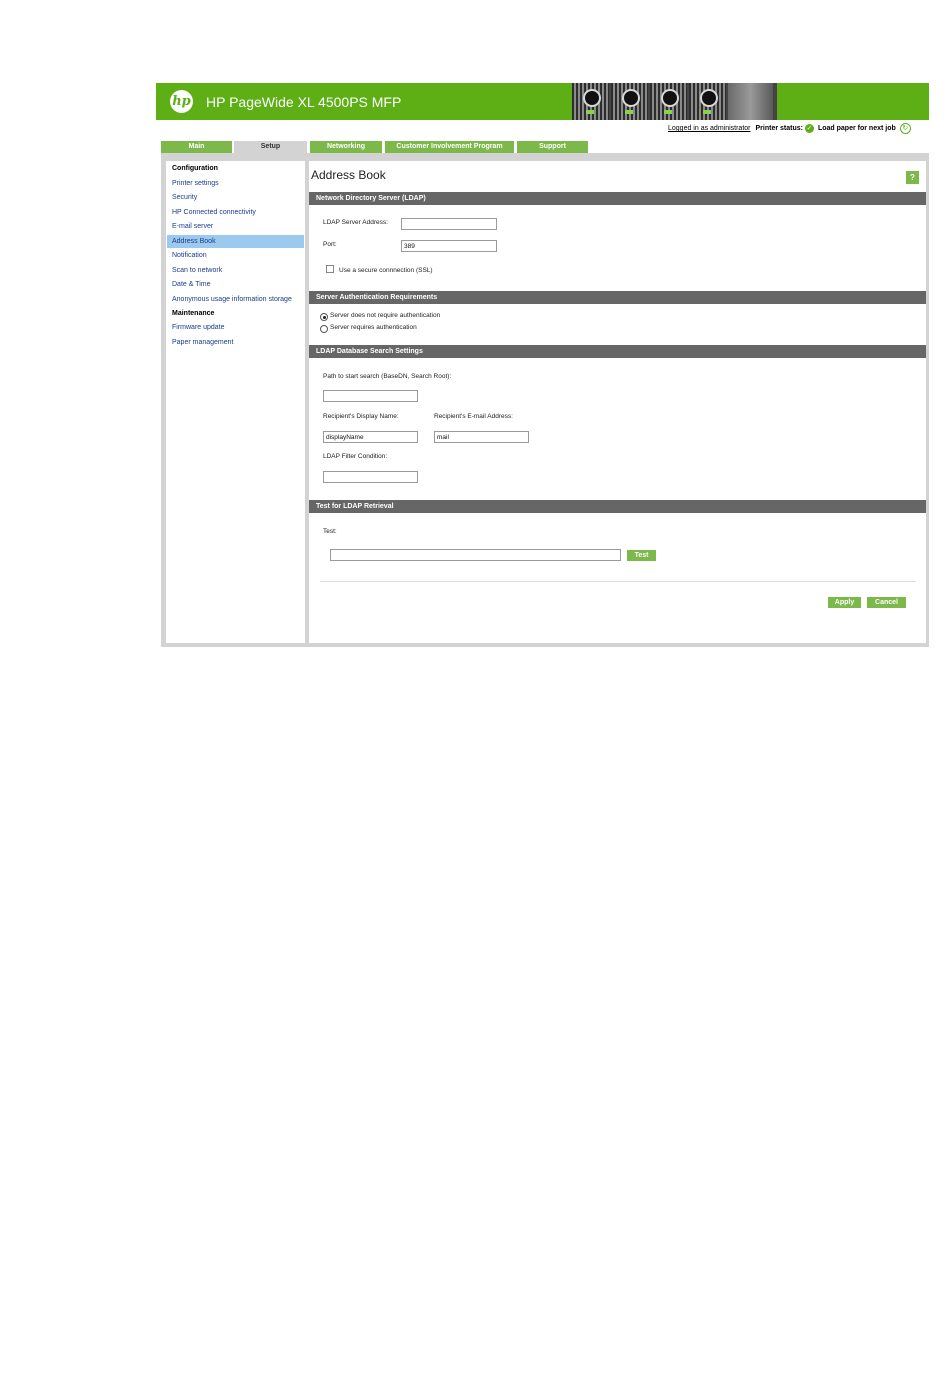  I want to click on filter-label: LDAP Filter Condition:, so click(355, 456).